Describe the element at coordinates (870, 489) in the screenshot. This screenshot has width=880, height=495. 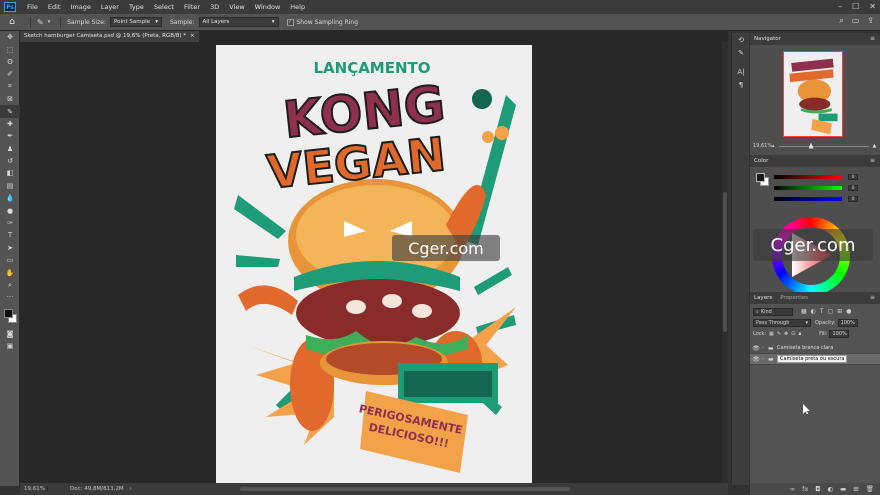
I see `delete-layer-icon: 🗑︎` at that location.